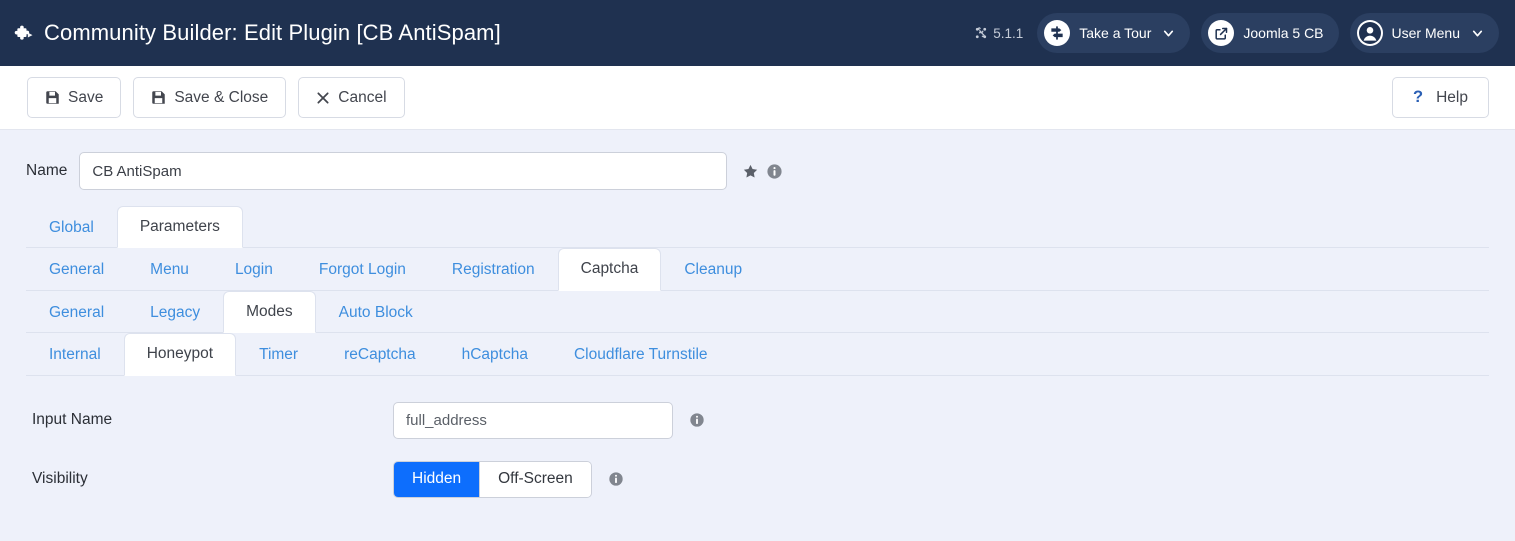 Image resolution: width=1515 pixels, height=541 pixels. What do you see at coordinates (278, 354) in the screenshot?
I see `tab-timer: Timer` at bounding box center [278, 354].